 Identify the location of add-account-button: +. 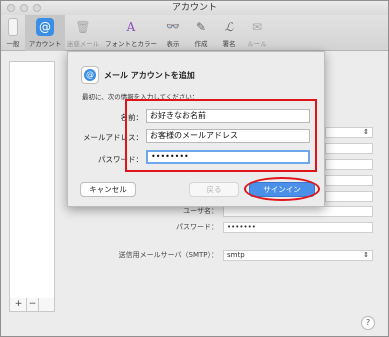
(18, 304).